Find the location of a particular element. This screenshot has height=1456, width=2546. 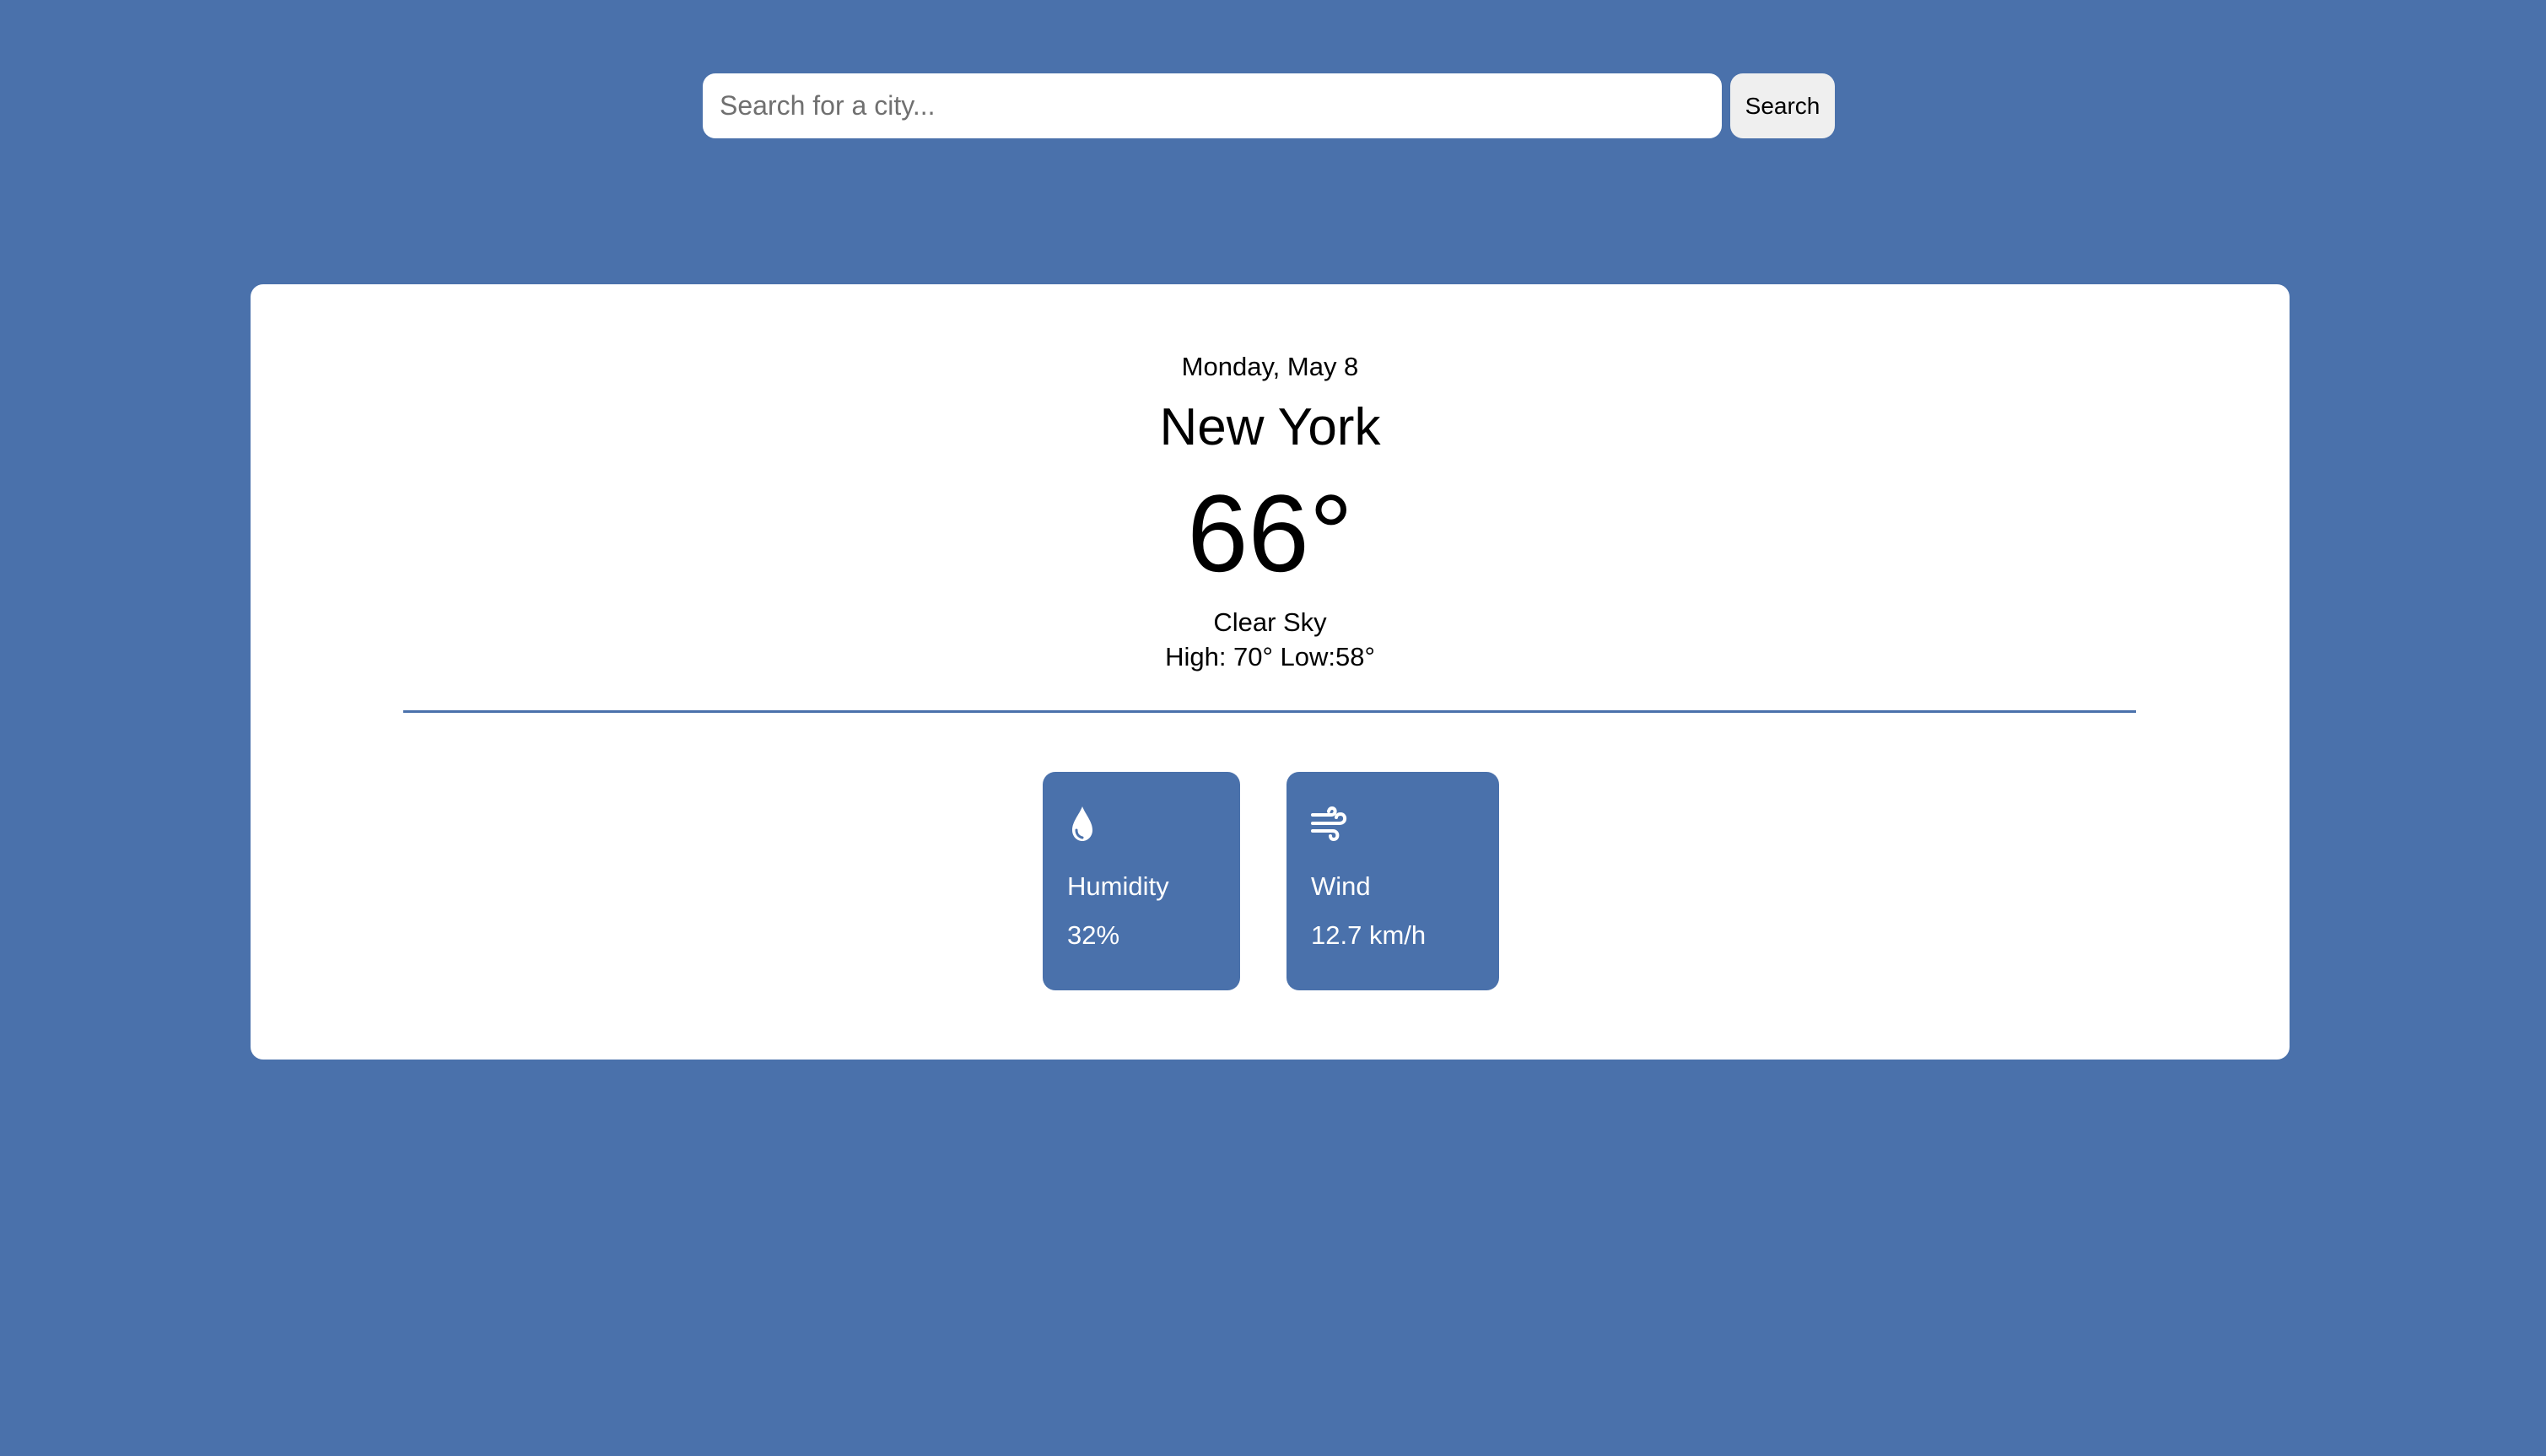

wind-icon is located at coordinates (1329, 824).